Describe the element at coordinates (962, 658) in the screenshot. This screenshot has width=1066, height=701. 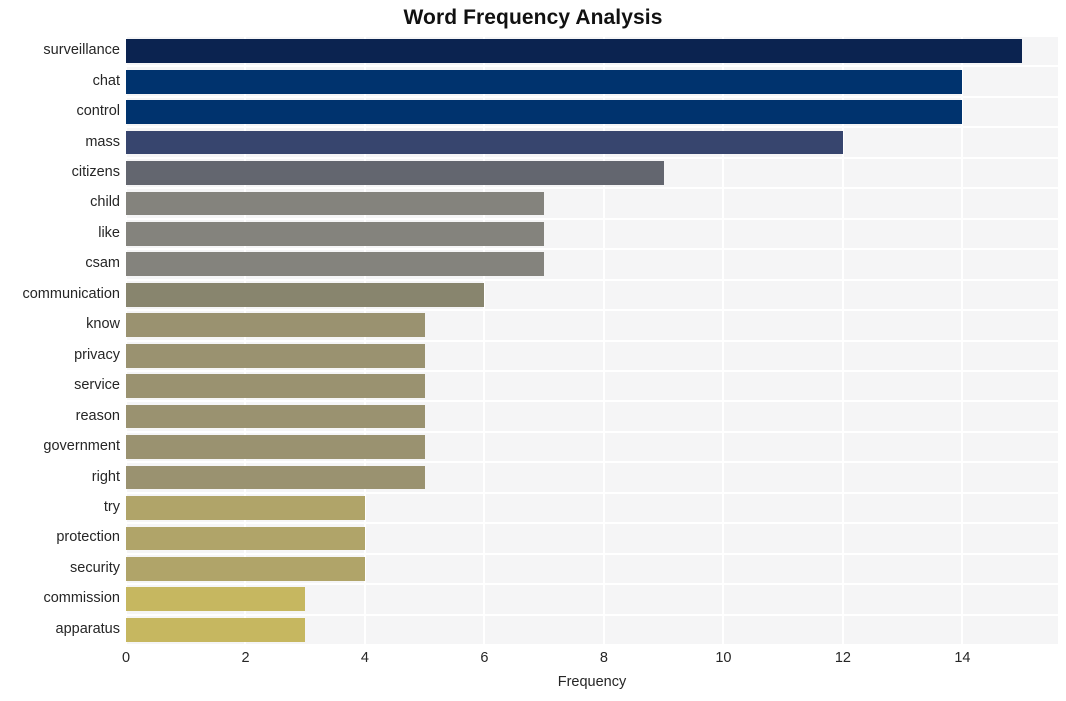
I see `x-axis-tick-label: 14` at that location.